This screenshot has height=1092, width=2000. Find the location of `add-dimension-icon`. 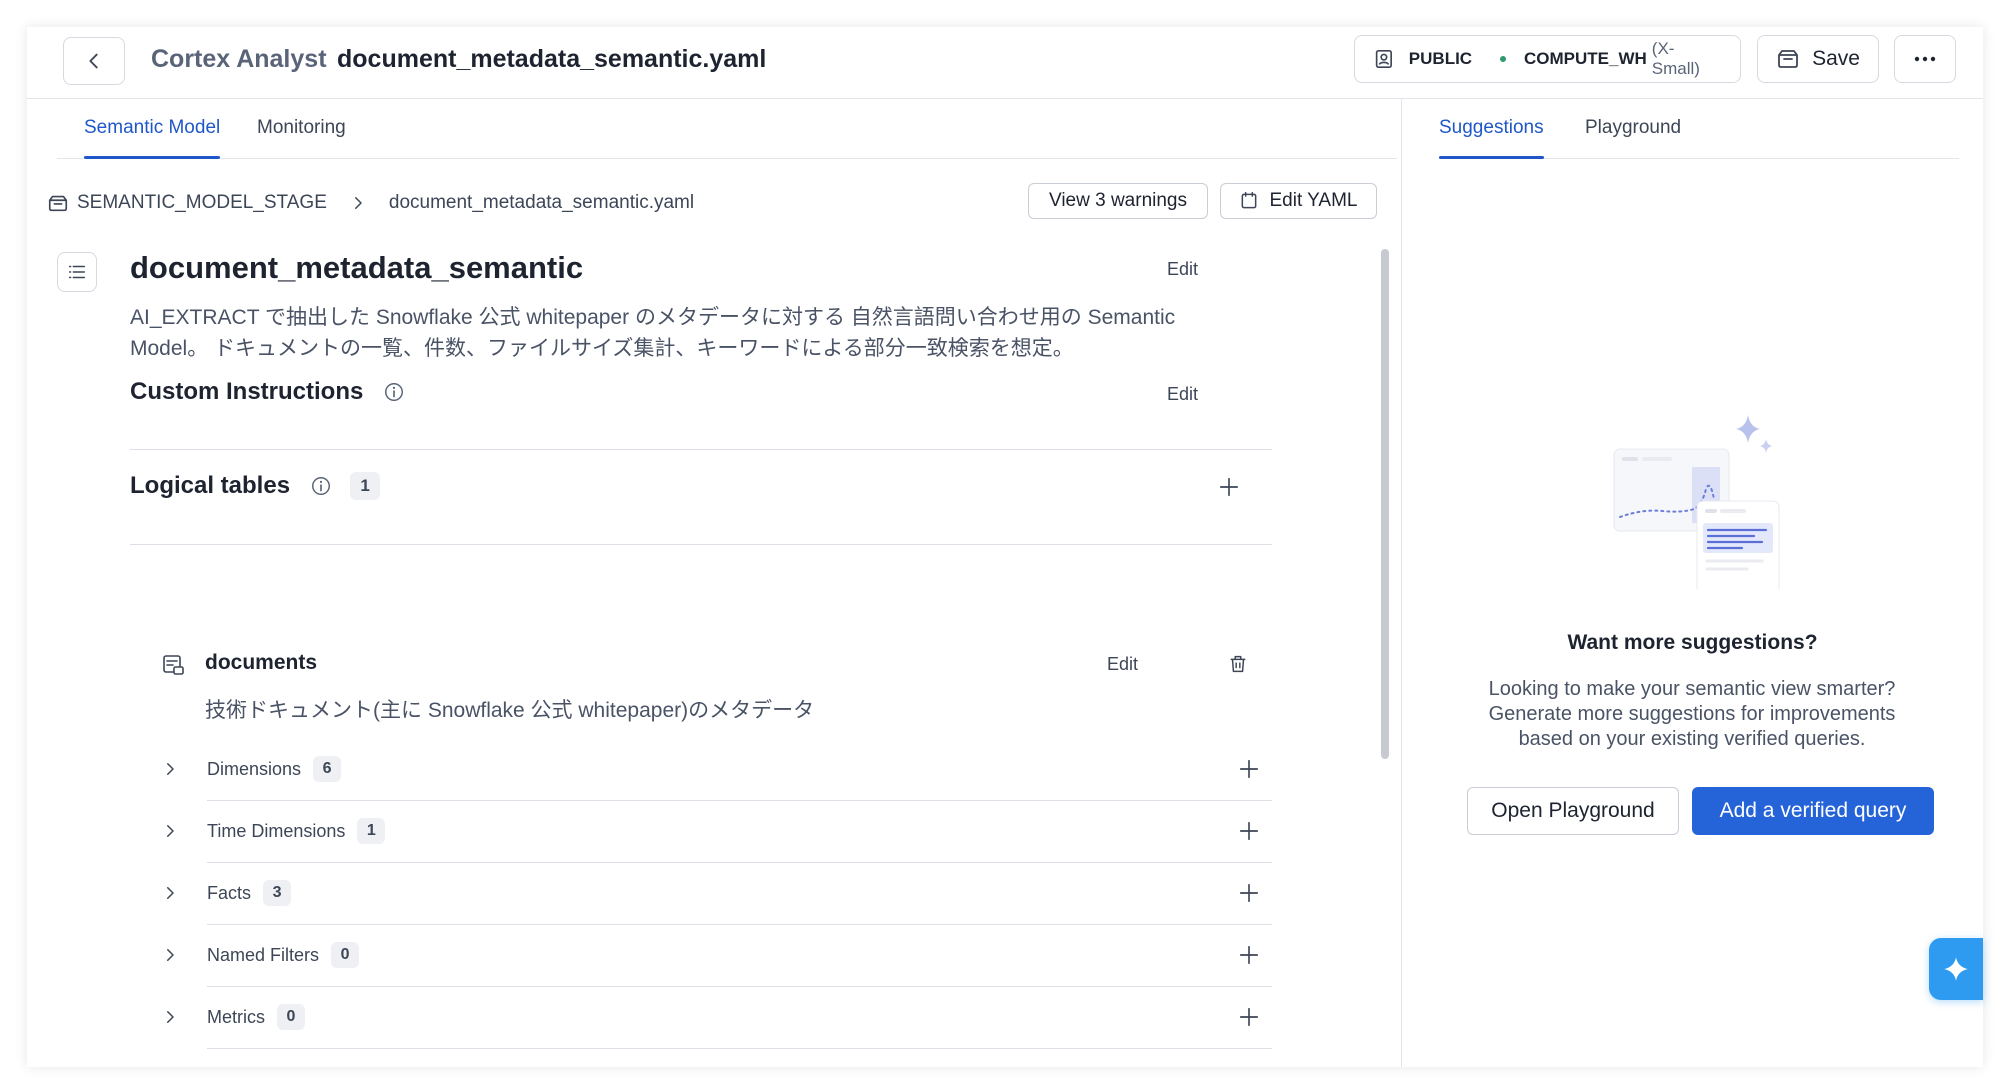

add-dimension-icon is located at coordinates (1249, 769).